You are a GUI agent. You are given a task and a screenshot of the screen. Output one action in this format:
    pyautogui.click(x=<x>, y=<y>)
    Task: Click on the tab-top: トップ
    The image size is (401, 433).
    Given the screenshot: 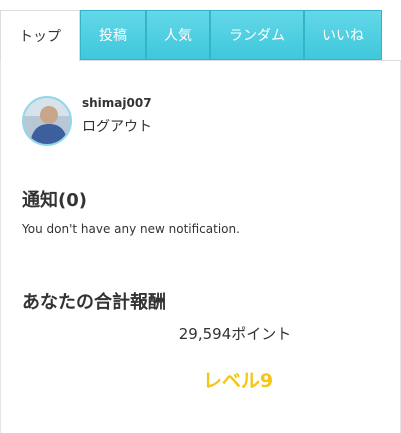 What is the action you would take?
    pyautogui.click(x=40, y=35)
    